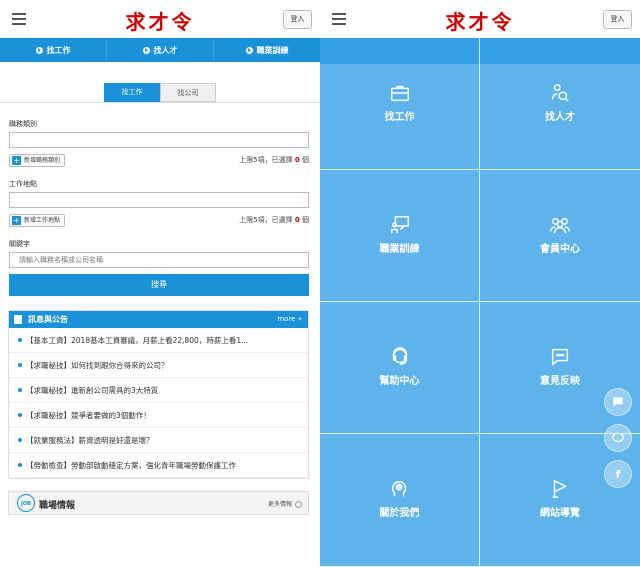 The height and width of the screenshot is (567, 640). I want to click on nav-find-talent: 找人才, so click(160, 50).